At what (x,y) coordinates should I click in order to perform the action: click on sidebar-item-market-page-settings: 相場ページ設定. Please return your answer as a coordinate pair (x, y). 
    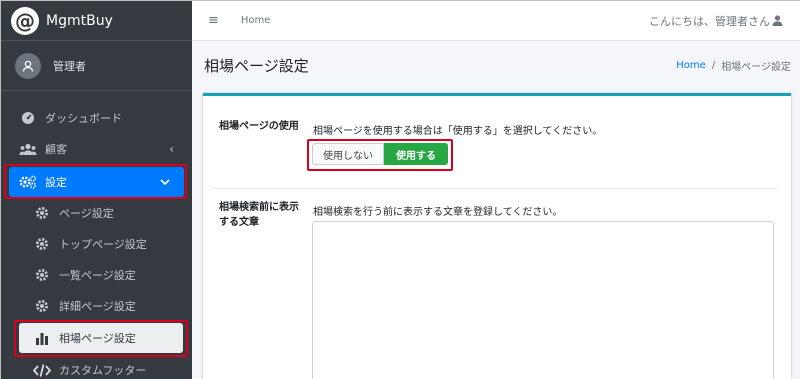
    Looking at the image, I should click on (101, 338).